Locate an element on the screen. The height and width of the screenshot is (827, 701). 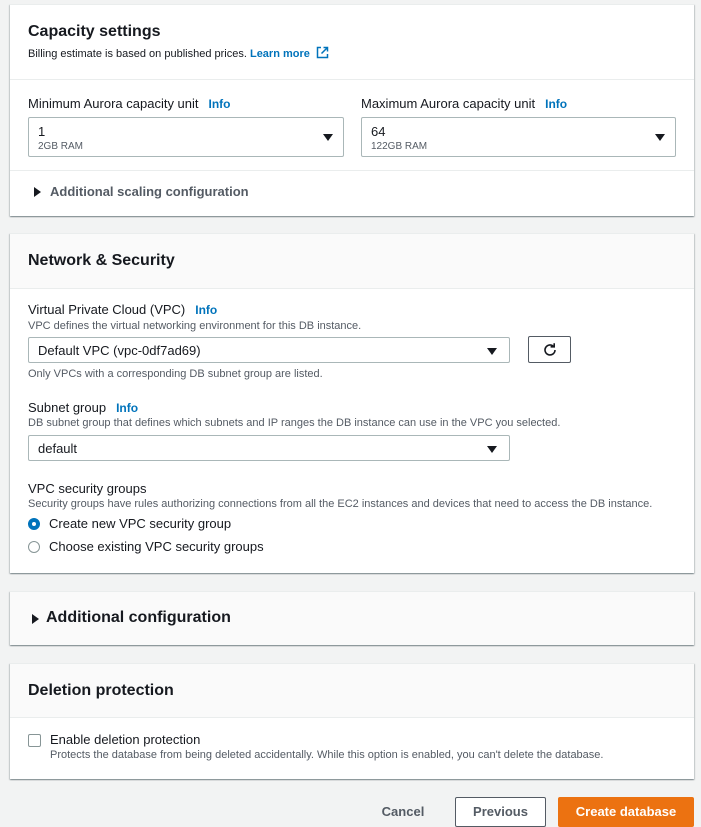
subnet-group-label: Subnet group Info is located at coordinates (83, 407).